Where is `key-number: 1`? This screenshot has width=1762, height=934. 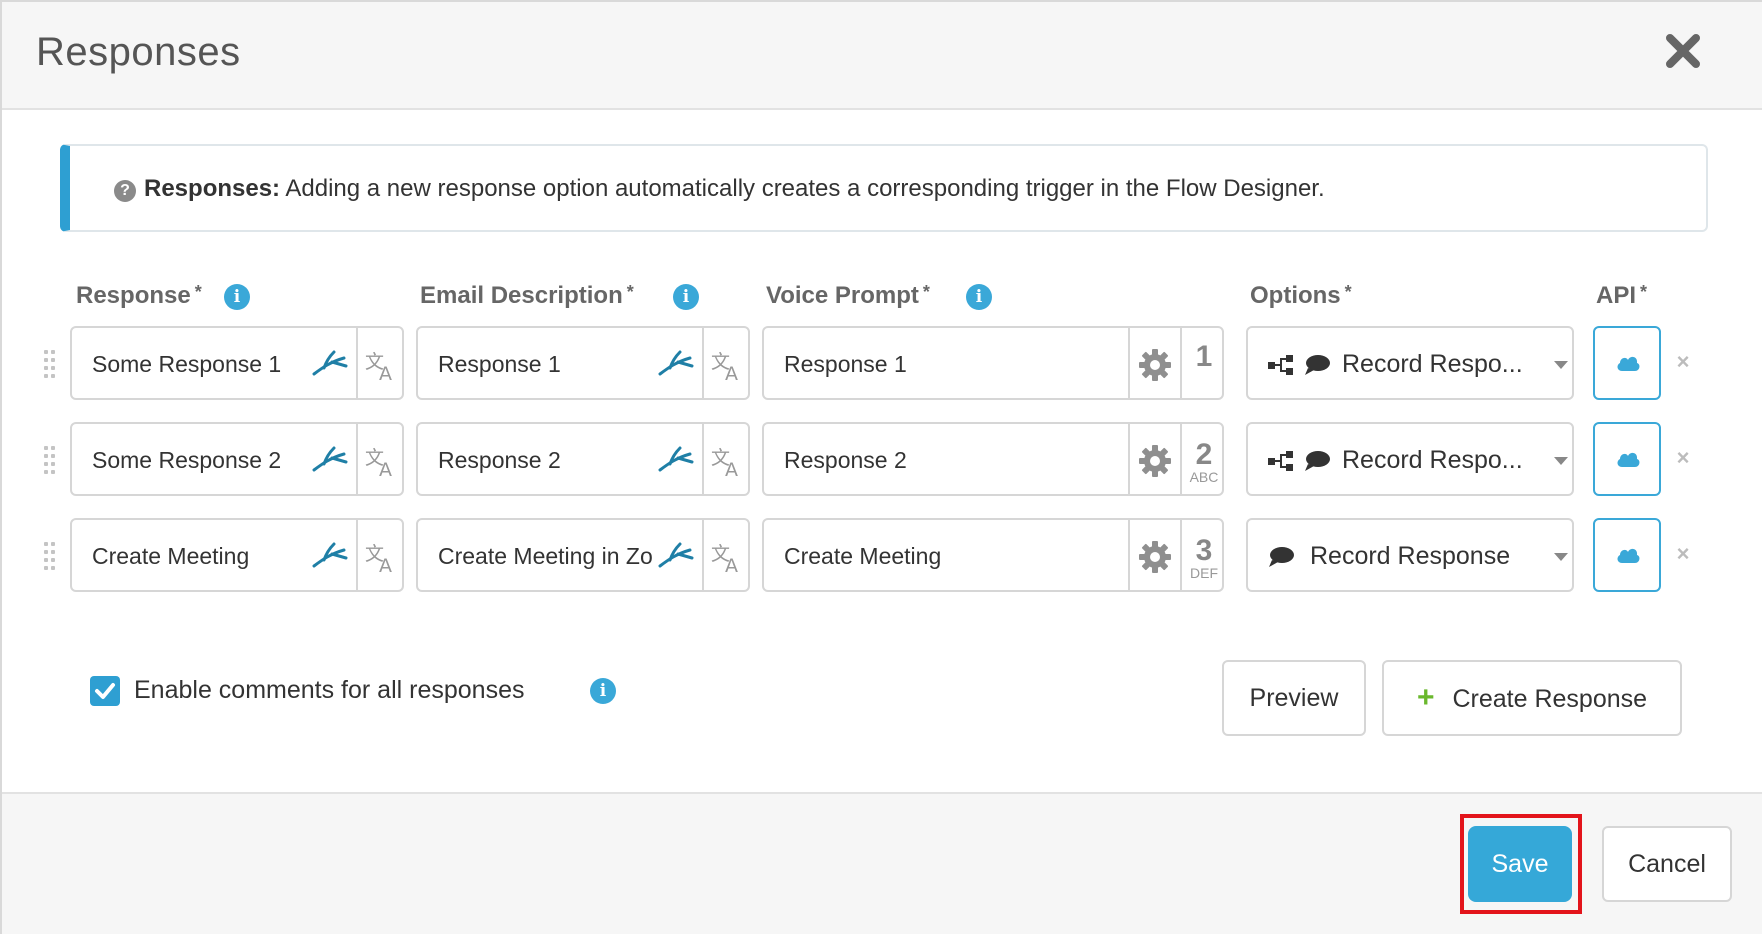 key-number: 1 is located at coordinates (1204, 356).